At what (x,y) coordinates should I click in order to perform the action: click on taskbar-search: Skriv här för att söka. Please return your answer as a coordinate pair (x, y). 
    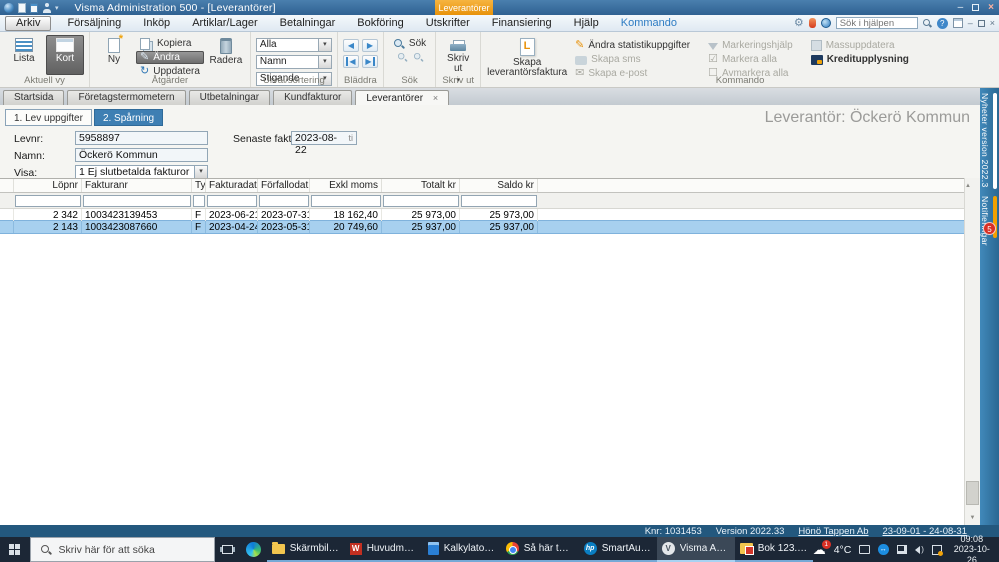
    Looking at the image, I should click on (122, 549).